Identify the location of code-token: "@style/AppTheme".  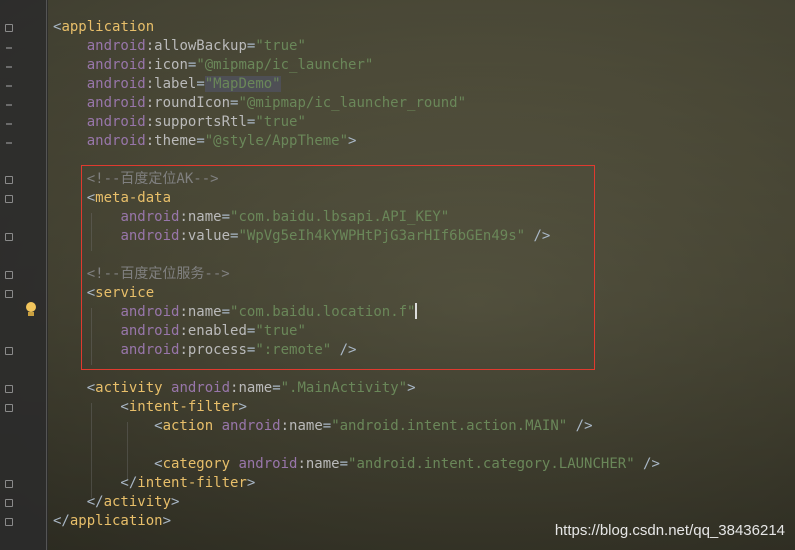
(276, 141).